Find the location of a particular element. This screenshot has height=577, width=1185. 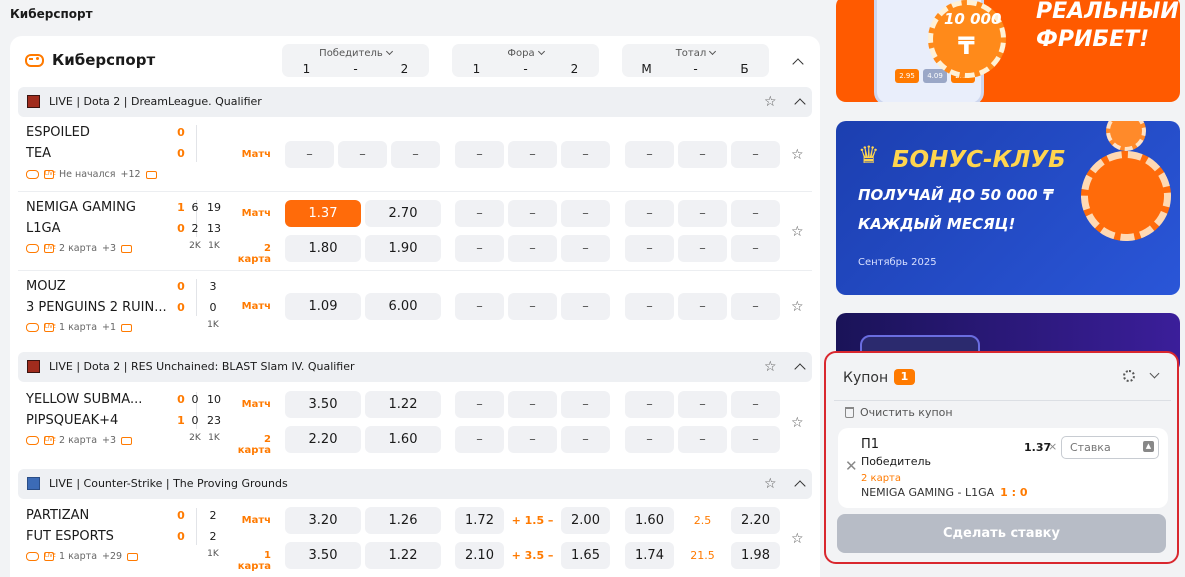

more-markets-count: +29 is located at coordinates (112, 556).